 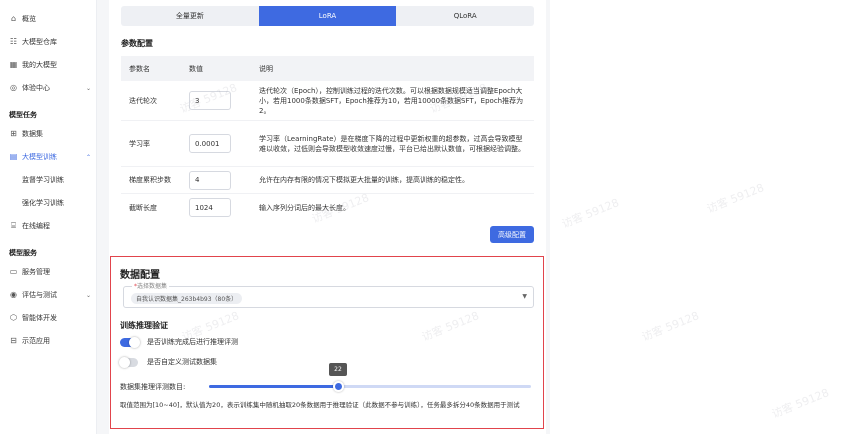 I want to click on nav-label: 在线编程, so click(x=36, y=226).